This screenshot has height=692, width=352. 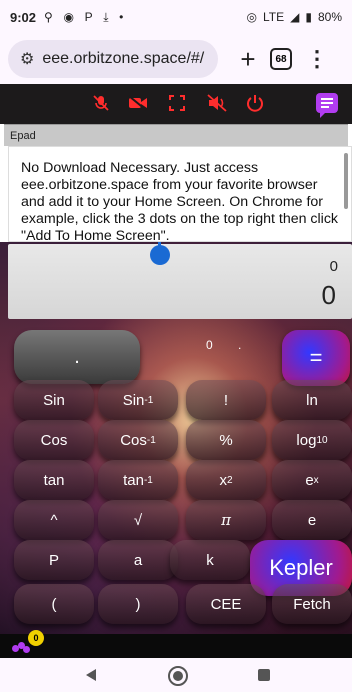 I want to click on url-bar: ⚙ eee.orbitzone.space/#/, so click(x=113, y=59).